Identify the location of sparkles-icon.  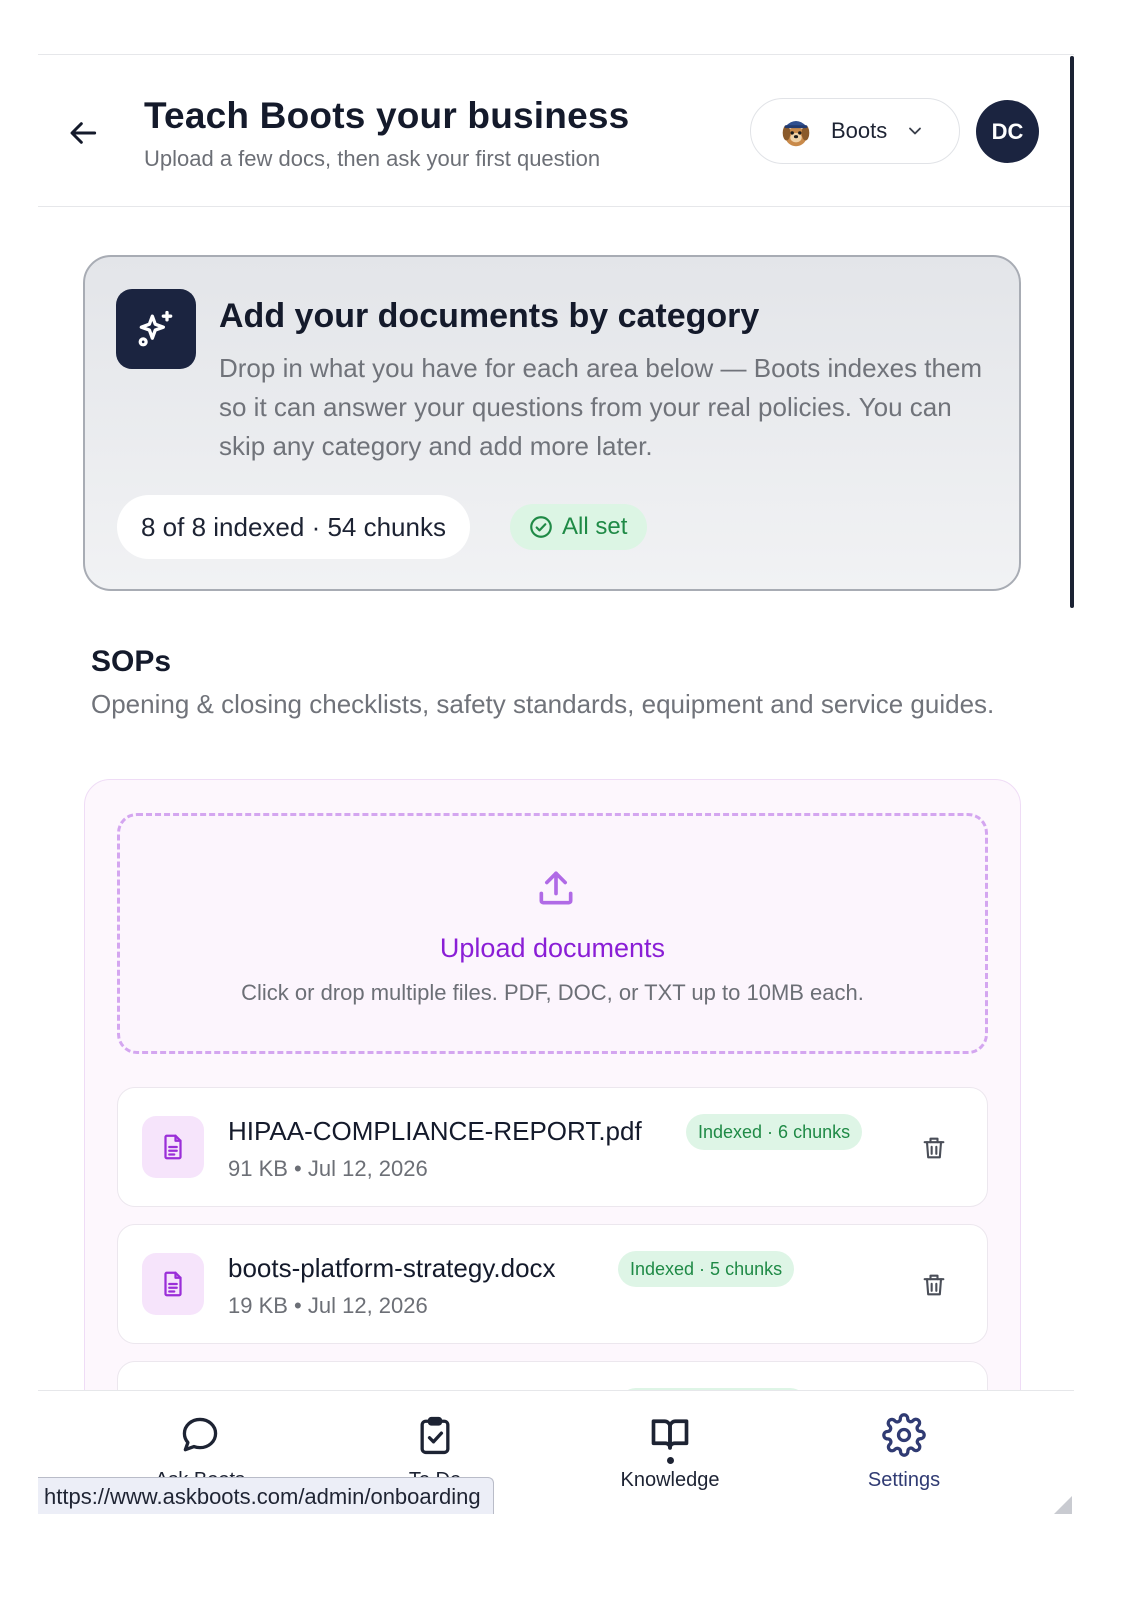
(155, 328).